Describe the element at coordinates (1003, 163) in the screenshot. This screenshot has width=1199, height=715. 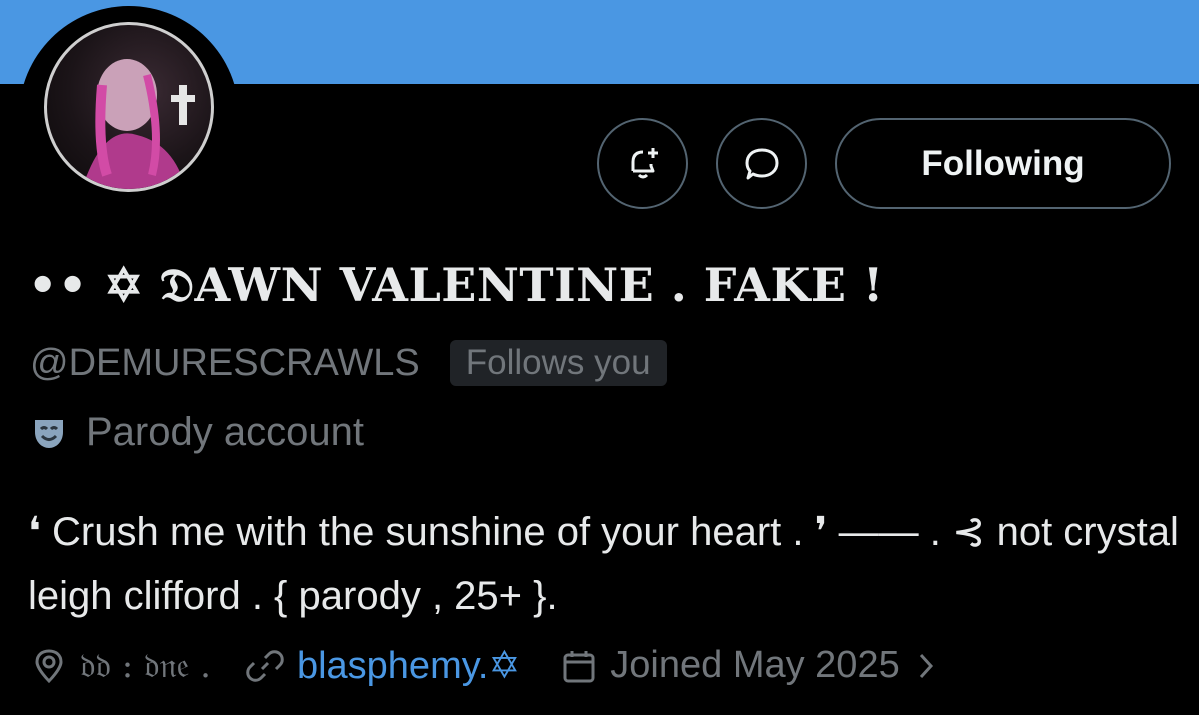
I see `following-button: Following` at that location.